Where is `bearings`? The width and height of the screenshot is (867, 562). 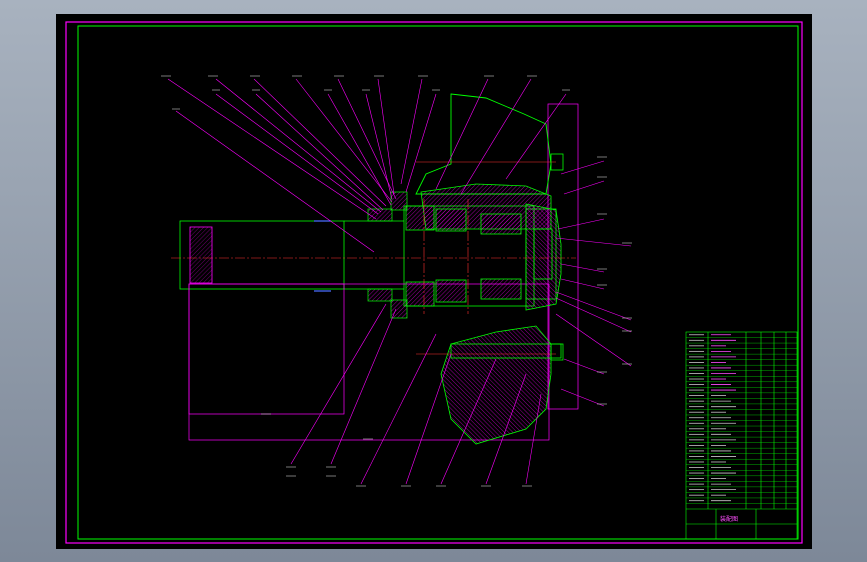
bearings is located at coordinates (463, 256).